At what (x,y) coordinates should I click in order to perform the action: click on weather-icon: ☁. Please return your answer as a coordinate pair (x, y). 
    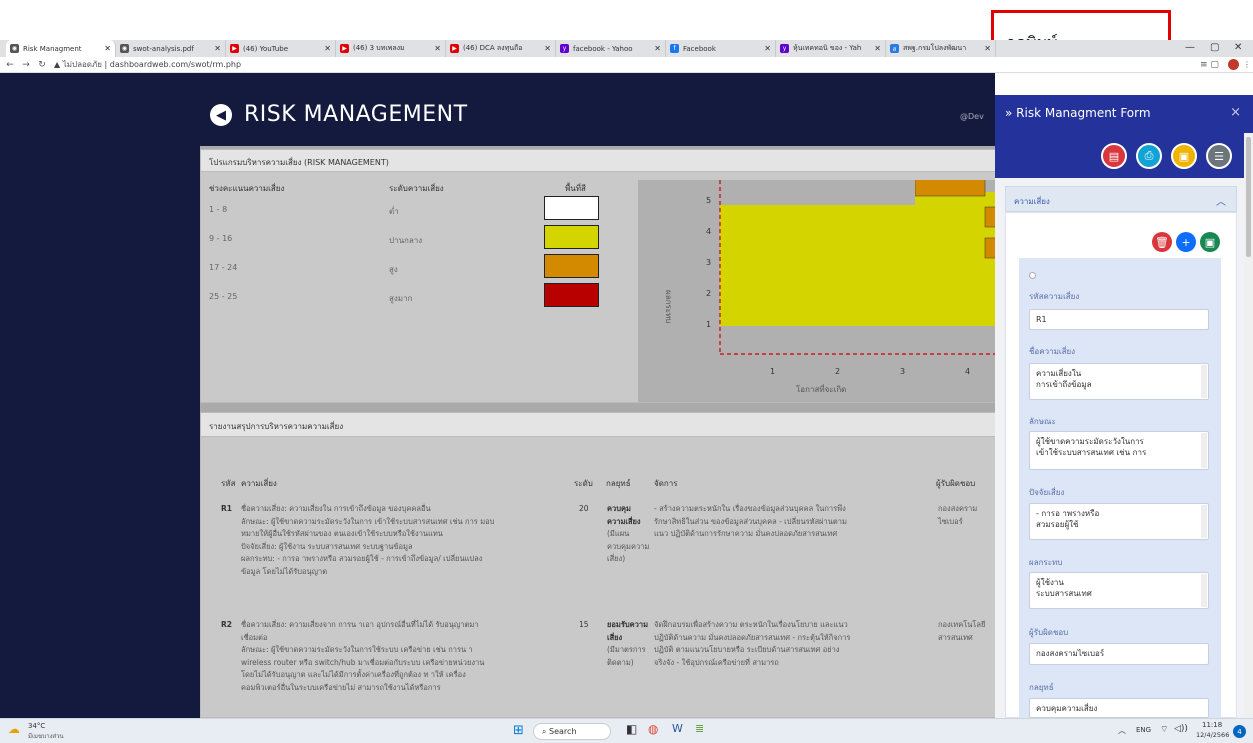
    Looking at the image, I should click on (14, 729).